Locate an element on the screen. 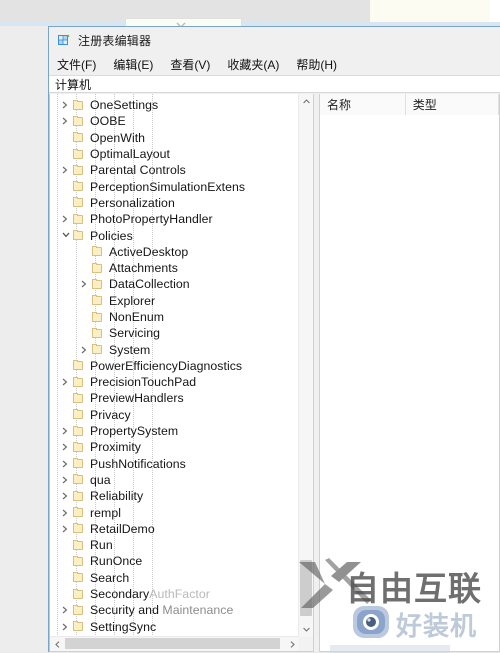 The width and height of the screenshot is (500, 653). tree-item: Privacy is located at coordinates (174, 415).